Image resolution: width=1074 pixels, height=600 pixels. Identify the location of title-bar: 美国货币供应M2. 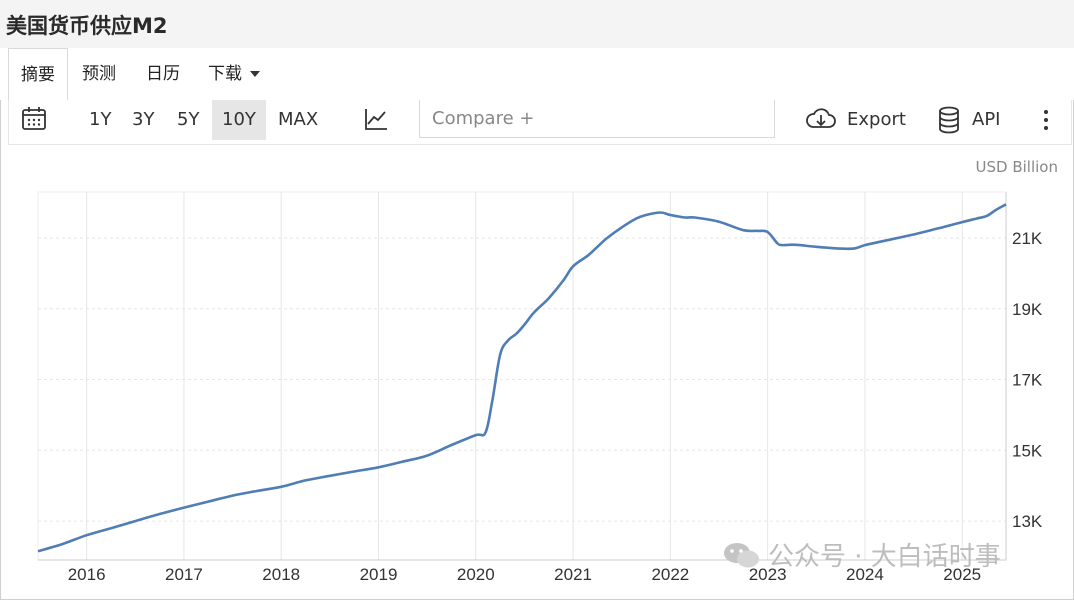
(537, 24).